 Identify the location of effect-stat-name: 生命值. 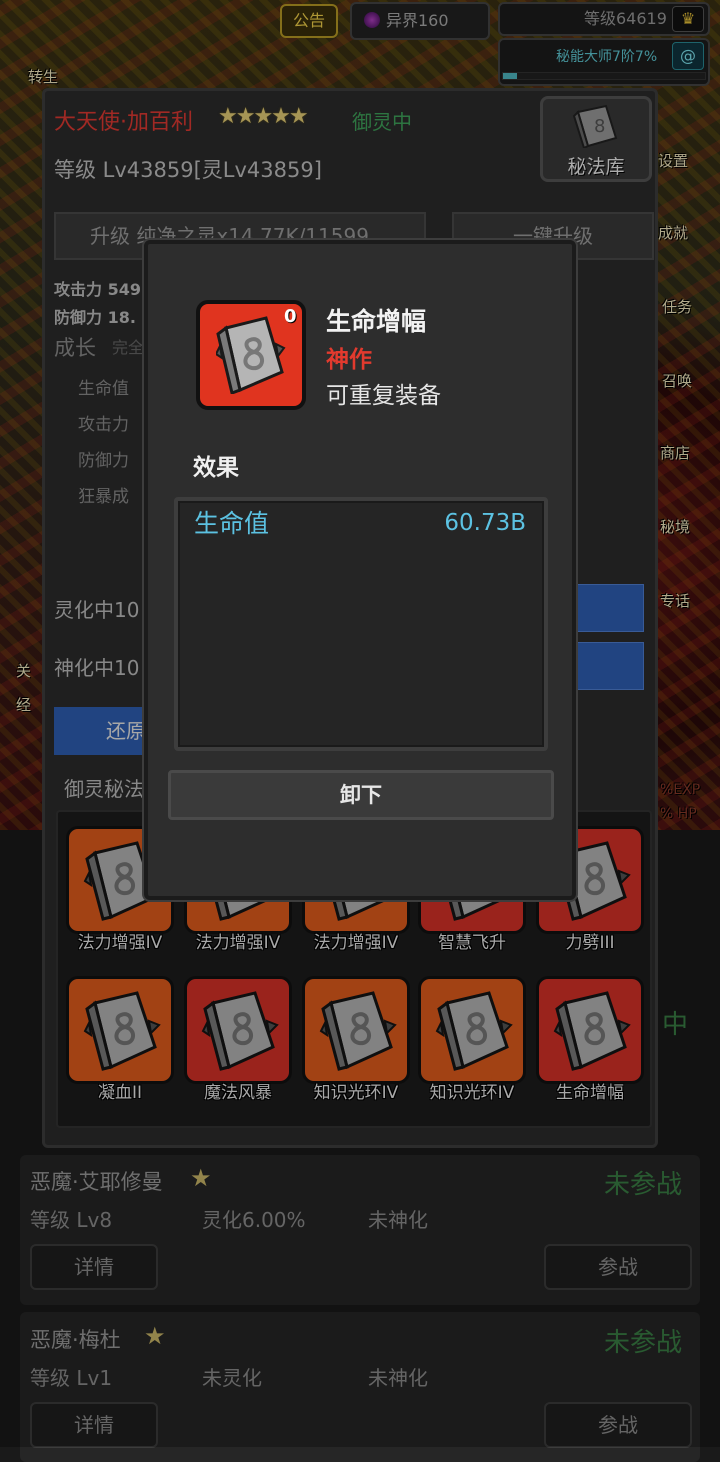
(232, 523).